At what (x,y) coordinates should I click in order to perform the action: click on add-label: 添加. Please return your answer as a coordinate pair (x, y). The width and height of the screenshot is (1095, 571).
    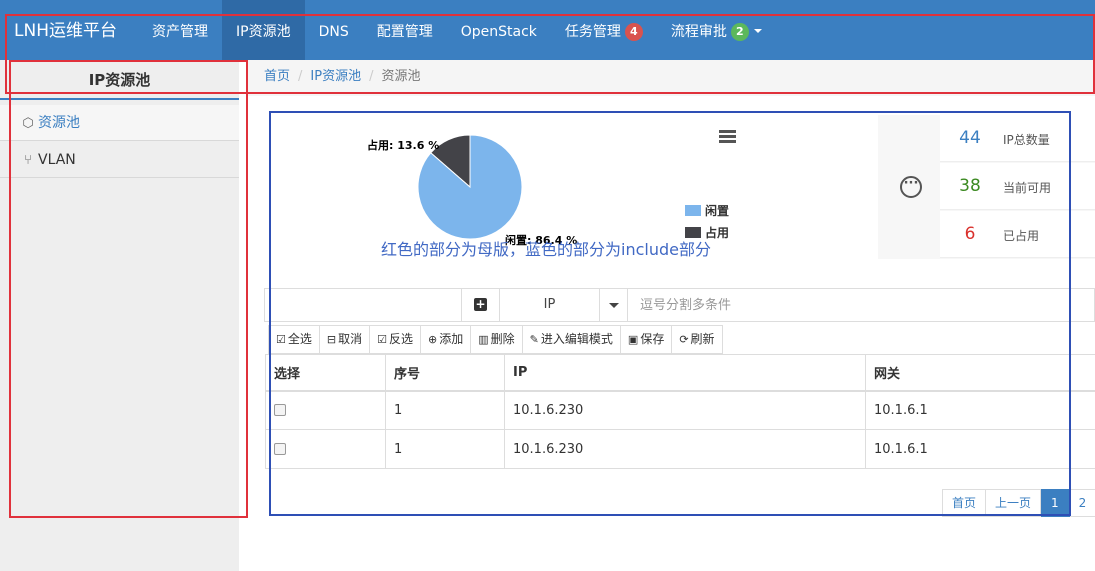
    Looking at the image, I should click on (451, 339).